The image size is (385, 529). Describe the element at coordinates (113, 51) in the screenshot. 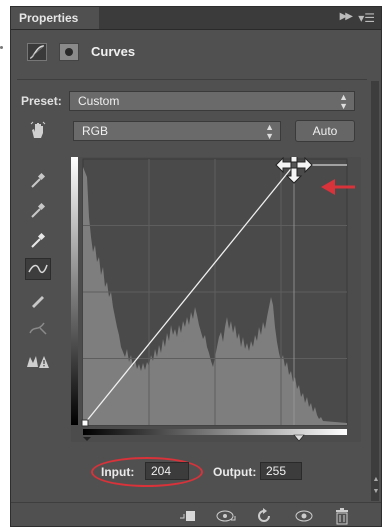

I see `adjustment-title: Curves` at that location.